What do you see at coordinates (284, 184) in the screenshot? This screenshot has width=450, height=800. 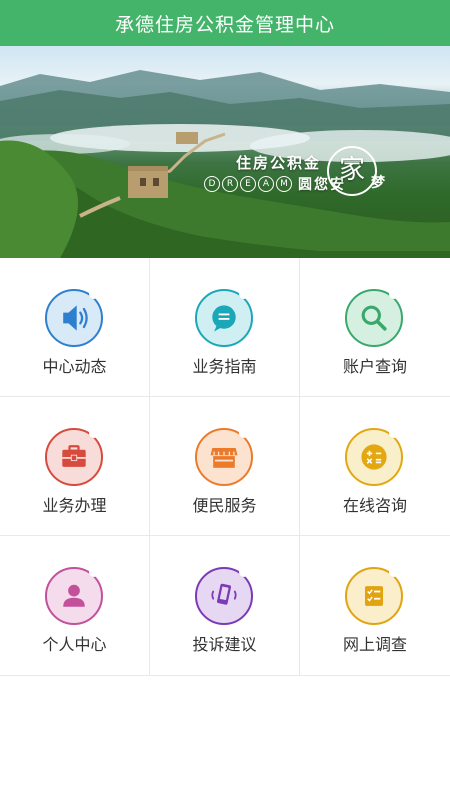 I see `dream-letter: M` at bounding box center [284, 184].